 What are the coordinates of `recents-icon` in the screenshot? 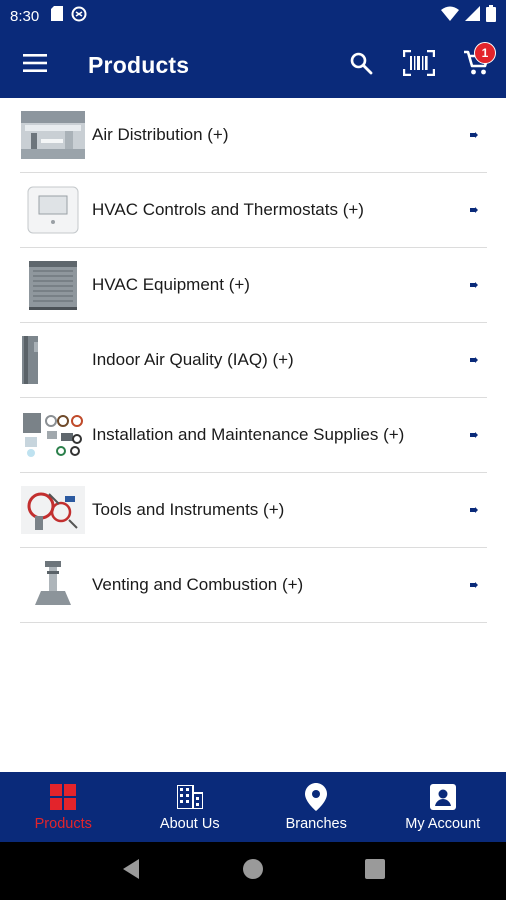 It's located at (375, 871).